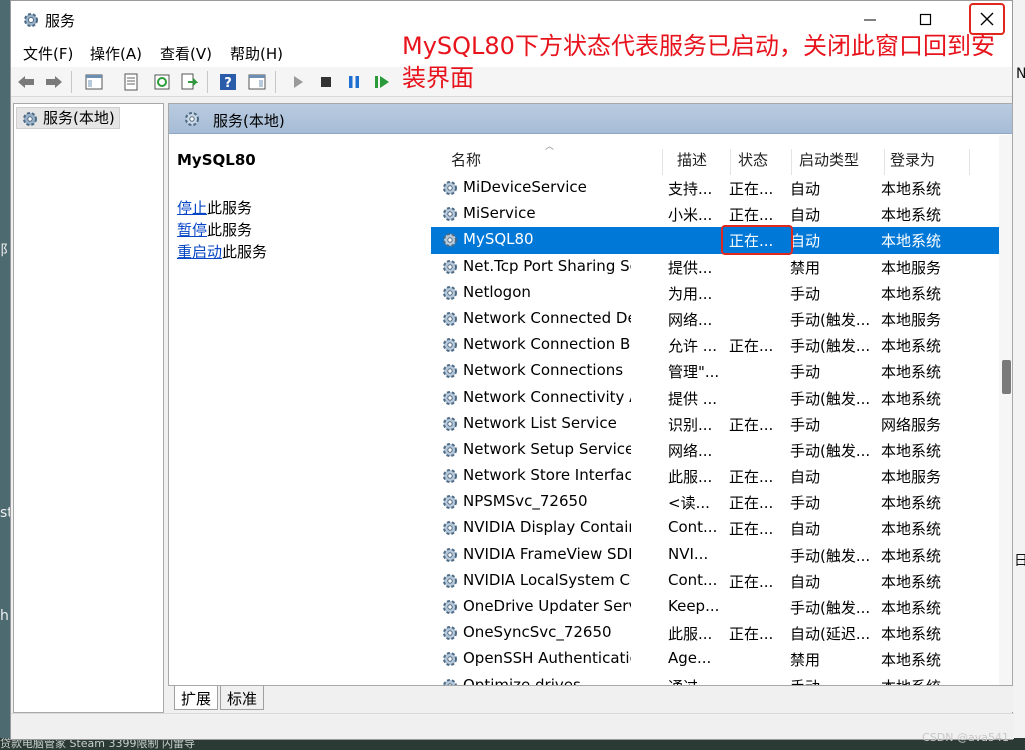  I want to click on help-button: ?, so click(228, 82).